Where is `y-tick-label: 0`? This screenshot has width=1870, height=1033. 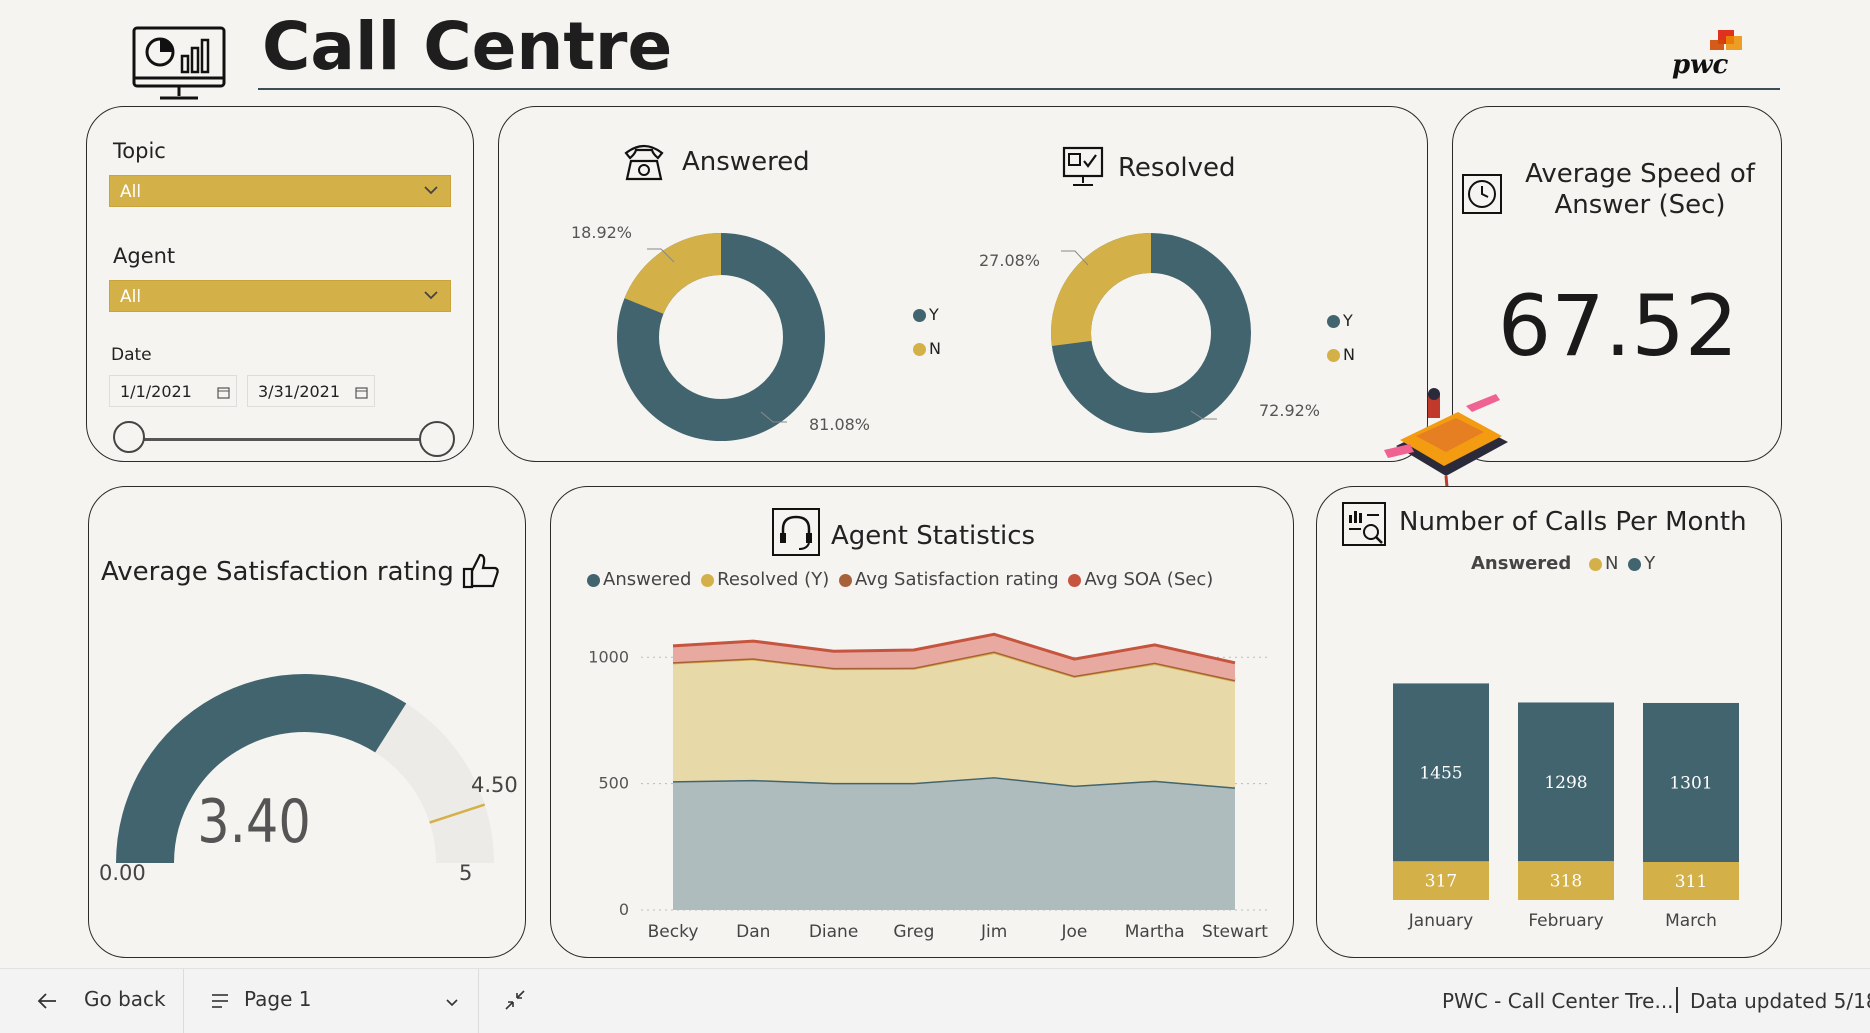 y-tick-label: 0 is located at coordinates (624, 909).